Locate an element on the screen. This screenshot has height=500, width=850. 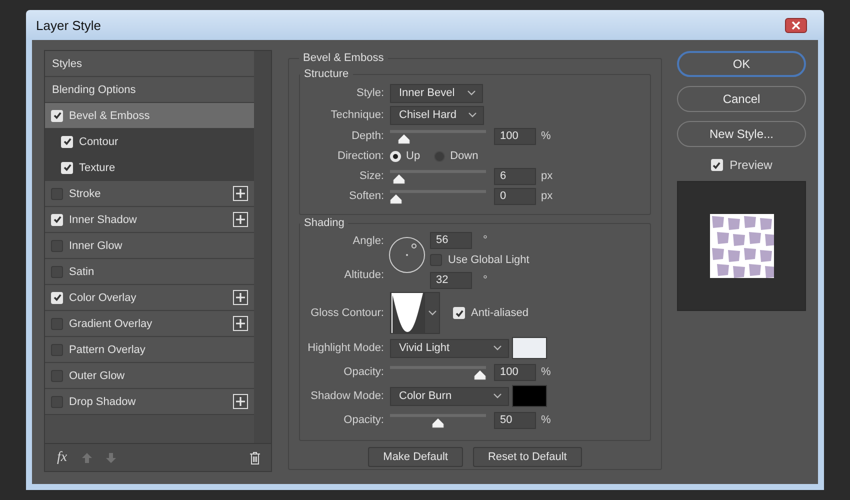
effect-label: Texture is located at coordinates (97, 168).